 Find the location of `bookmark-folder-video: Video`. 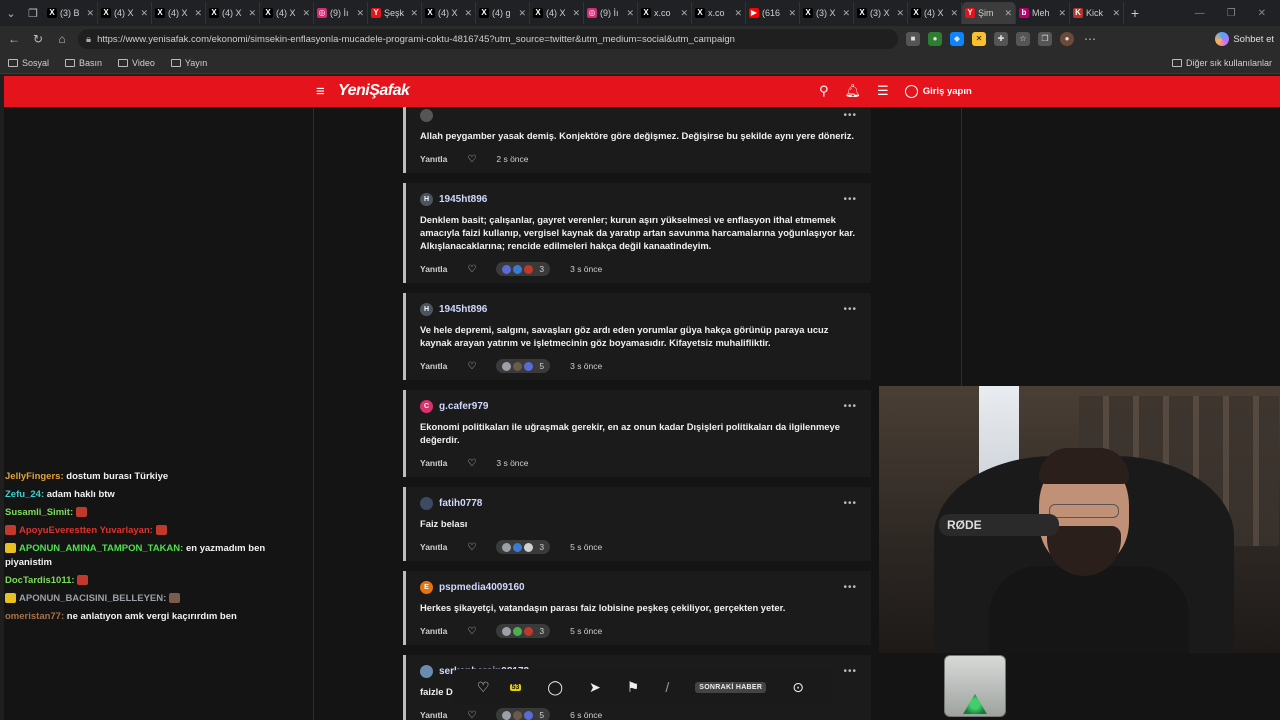

bookmark-folder-video: Video is located at coordinates (136, 63).